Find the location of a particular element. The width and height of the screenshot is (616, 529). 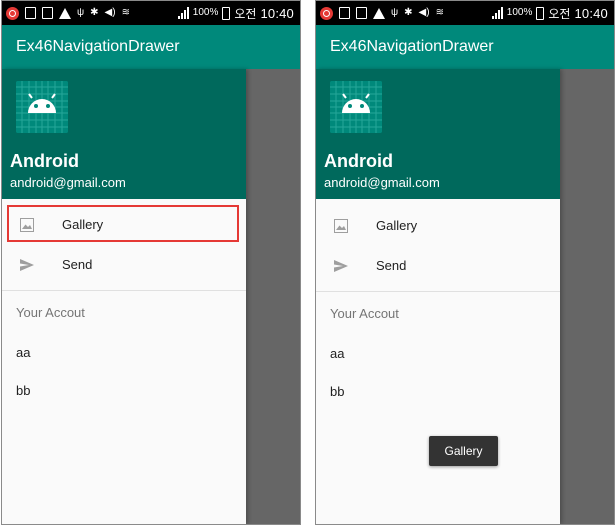

gallery-highlight-box is located at coordinates (123, 223).